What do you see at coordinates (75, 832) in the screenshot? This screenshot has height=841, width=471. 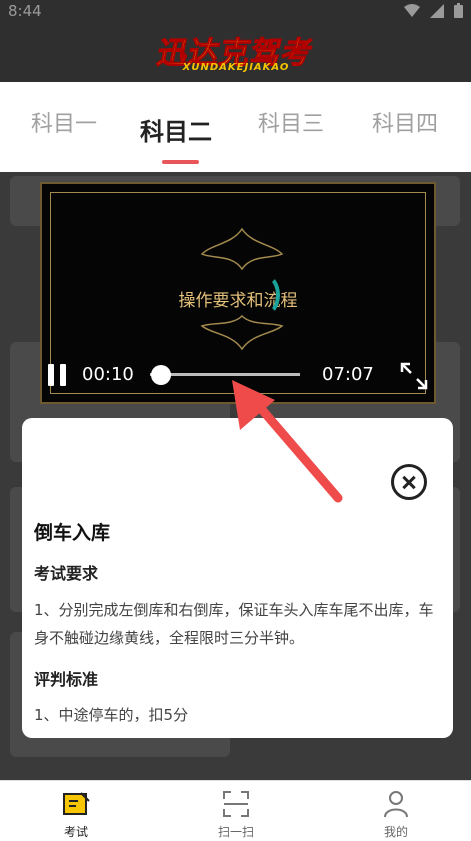 I see `nav-label: 考试` at bounding box center [75, 832].